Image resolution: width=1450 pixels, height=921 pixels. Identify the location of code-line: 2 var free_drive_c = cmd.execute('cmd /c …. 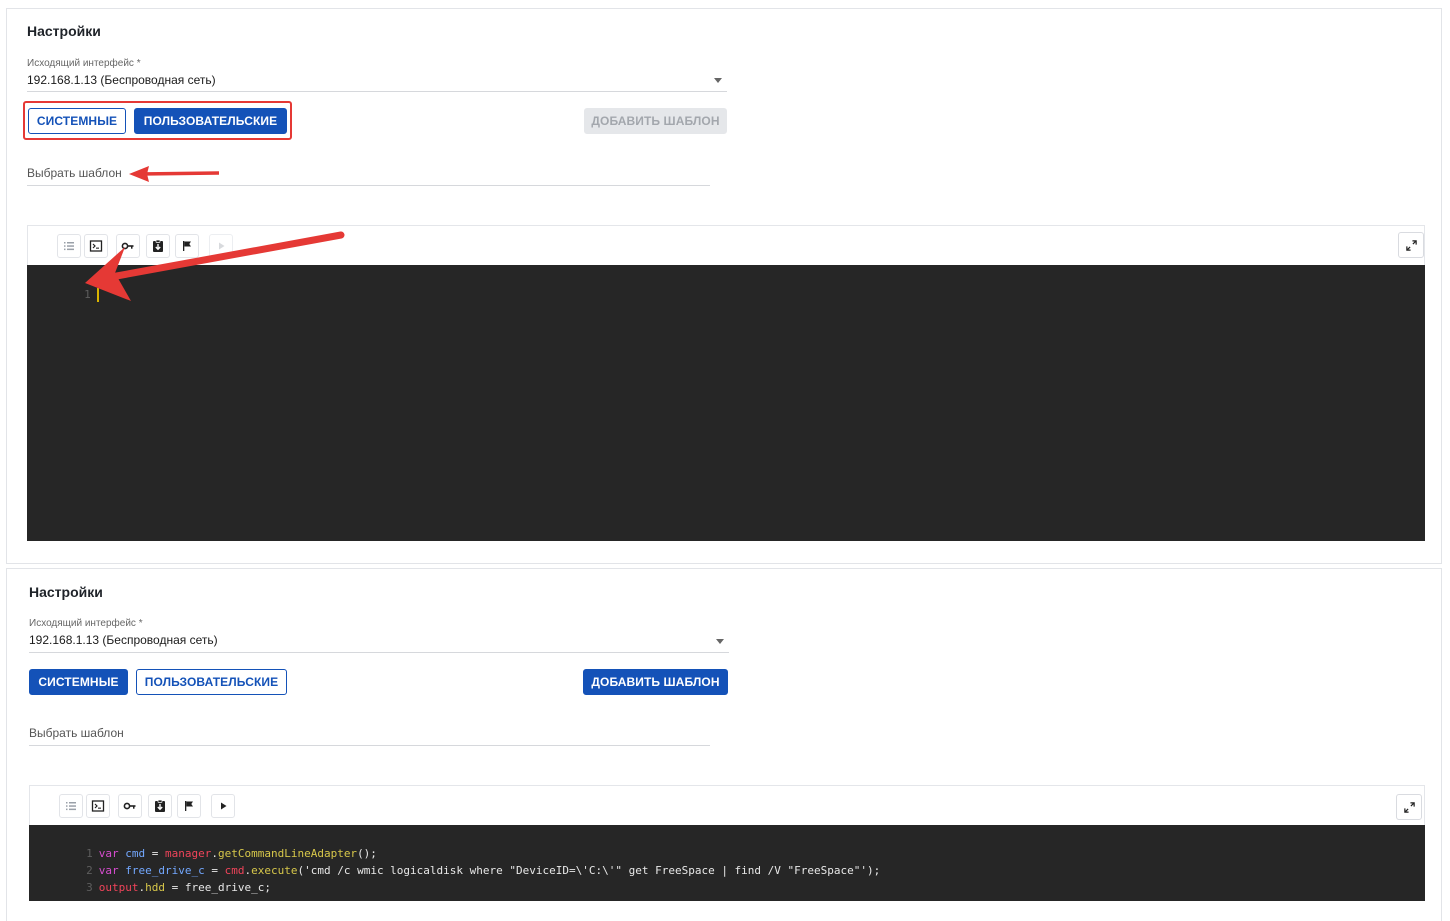
(483, 870).